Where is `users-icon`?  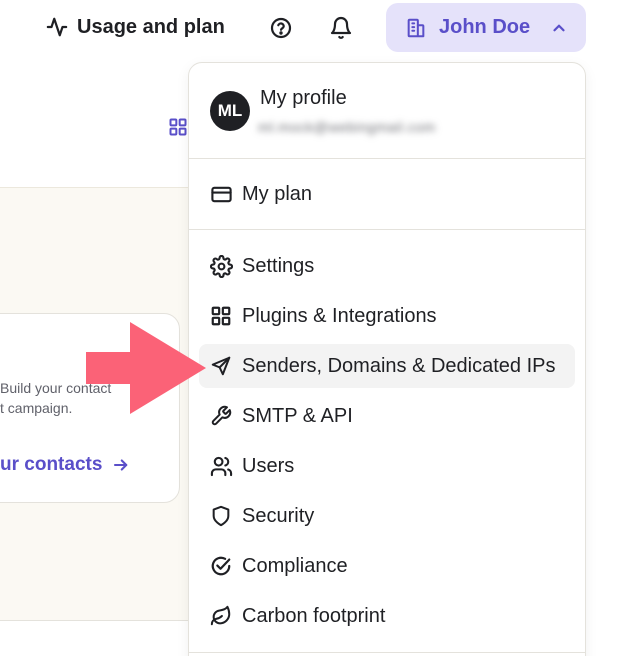
users-icon is located at coordinates (221, 466).